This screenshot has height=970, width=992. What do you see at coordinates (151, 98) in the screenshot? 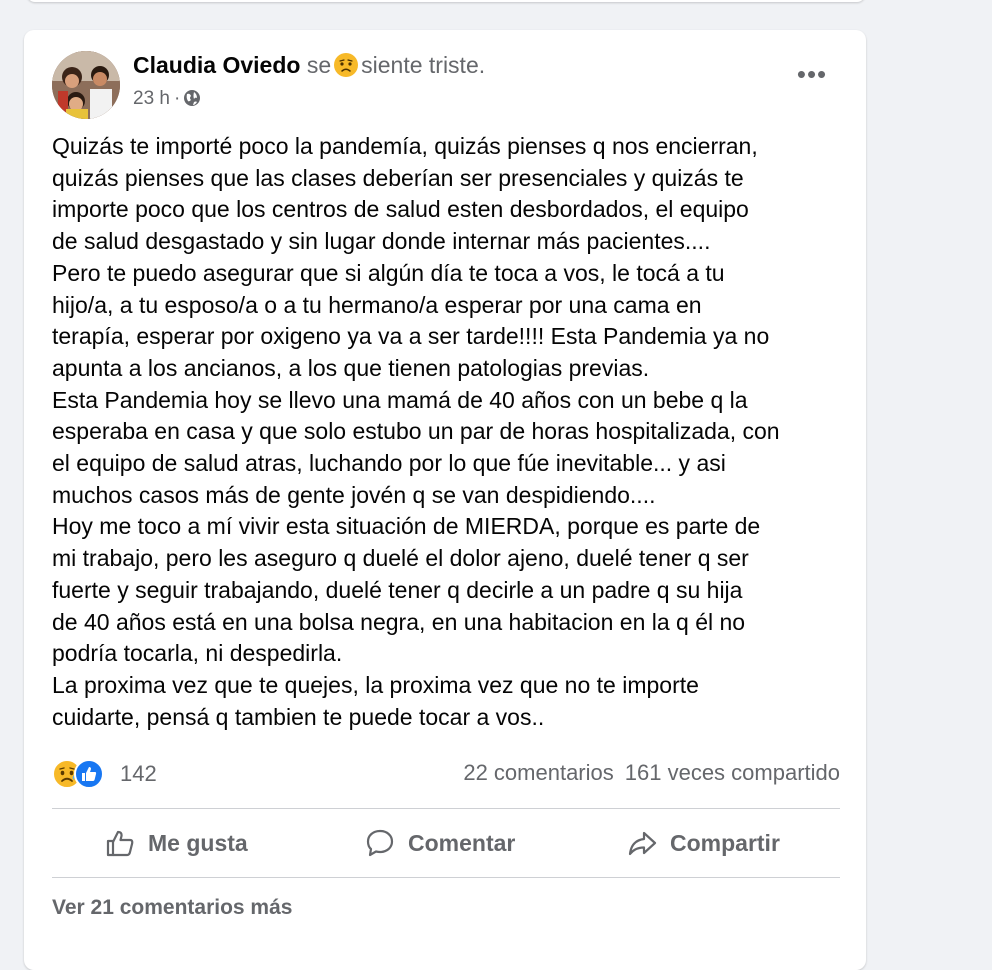
I see `timestamp: 23 h` at bounding box center [151, 98].